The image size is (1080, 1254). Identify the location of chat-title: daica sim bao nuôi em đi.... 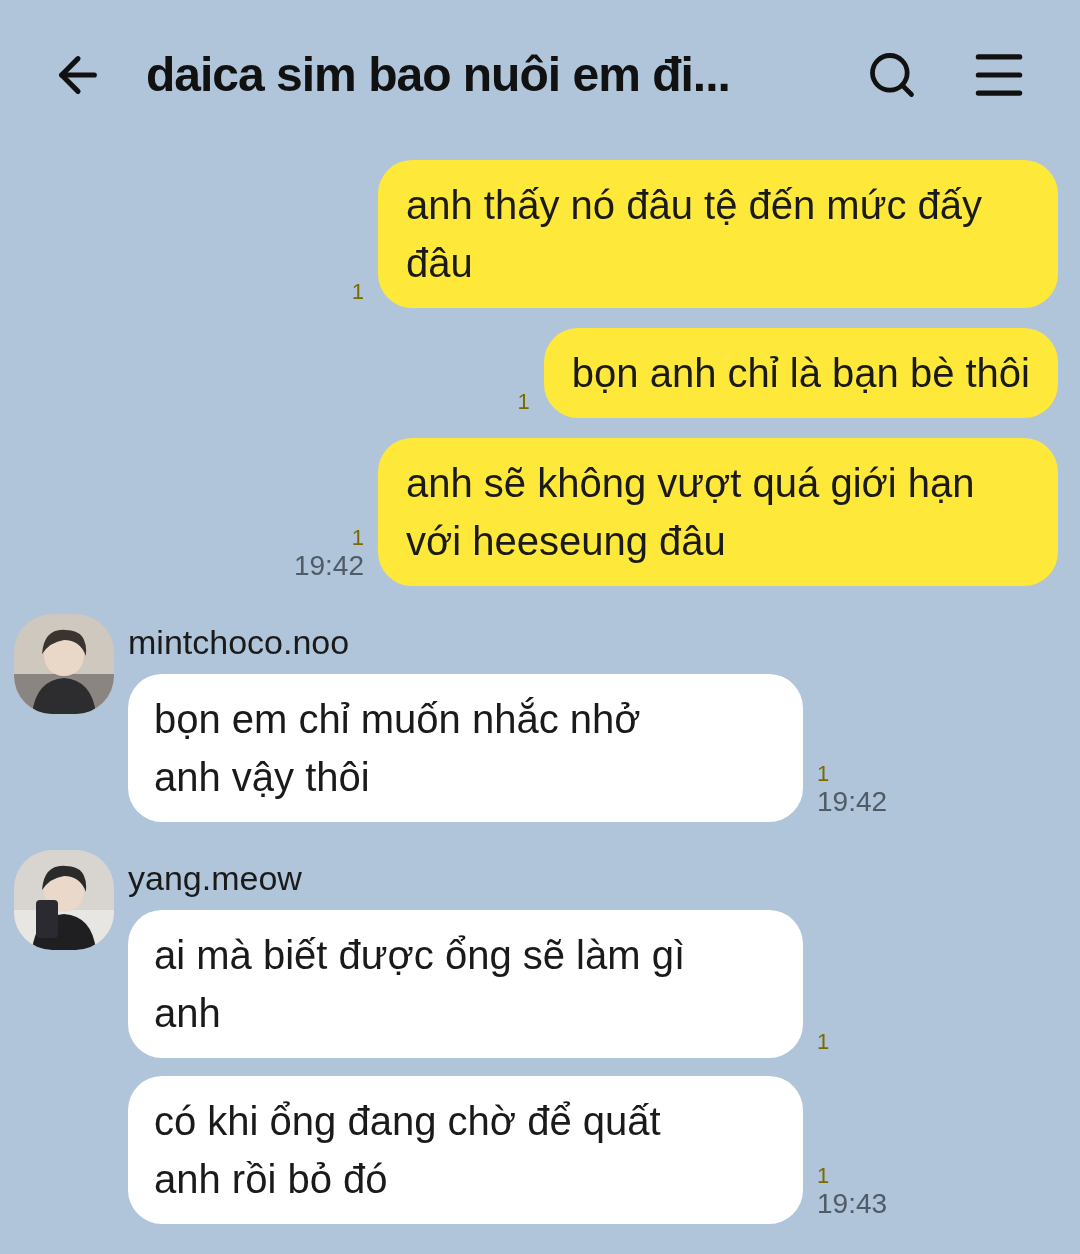
(438, 75).